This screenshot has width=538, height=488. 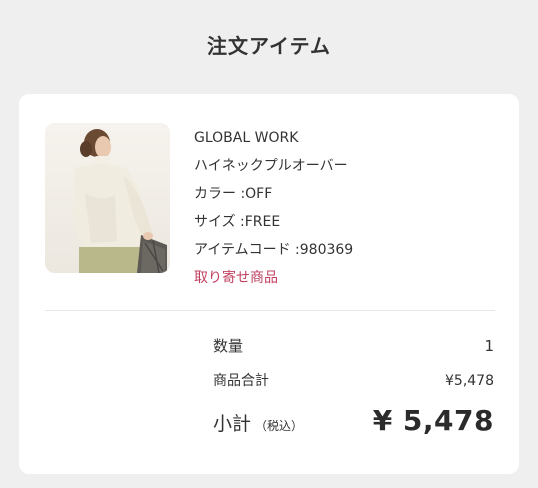 What do you see at coordinates (236, 278) in the screenshot?
I see `item-backorder-notice: 取り寄せ商品` at bounding box center [236, 278].